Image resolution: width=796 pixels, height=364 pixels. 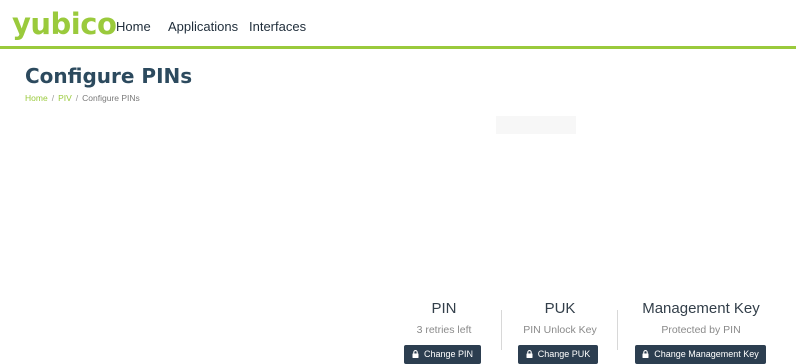 I want to click on change-pin-label: Change PIN, so click(x=448, y=354).